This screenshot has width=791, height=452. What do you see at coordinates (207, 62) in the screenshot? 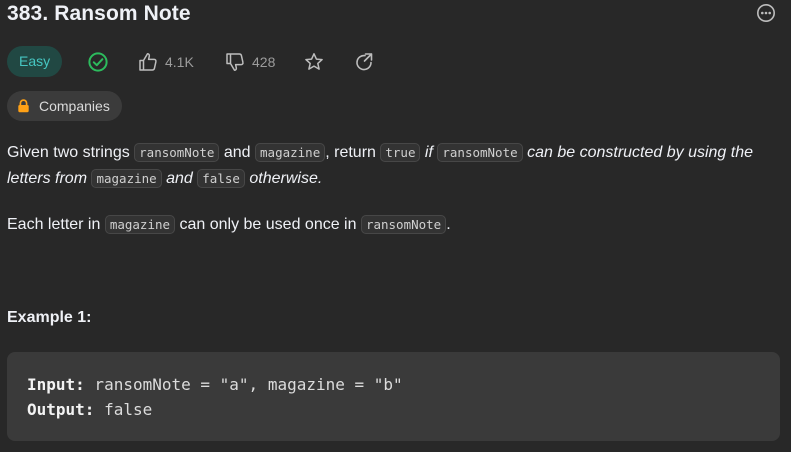
I see `problem-meta-row: Easy 4.1K 428` at bounding box center [207, 62].